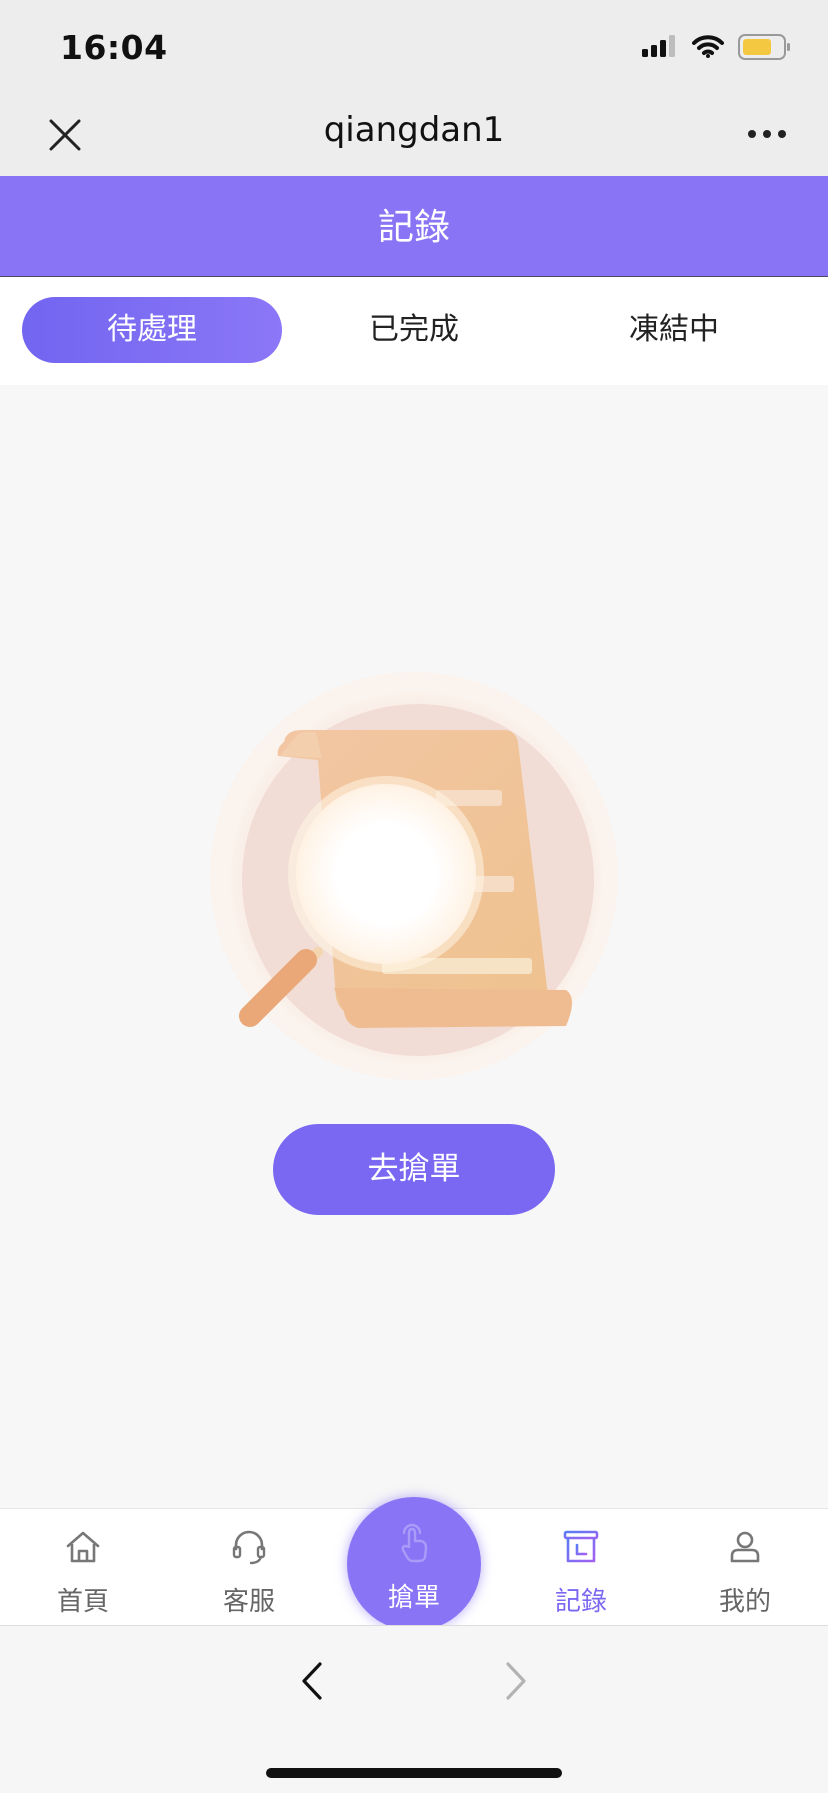 The height and width of the screenshot is (1793, 828). I want to click on status-tabs: 待處理 已完成 凍結中, so click(414, 331).